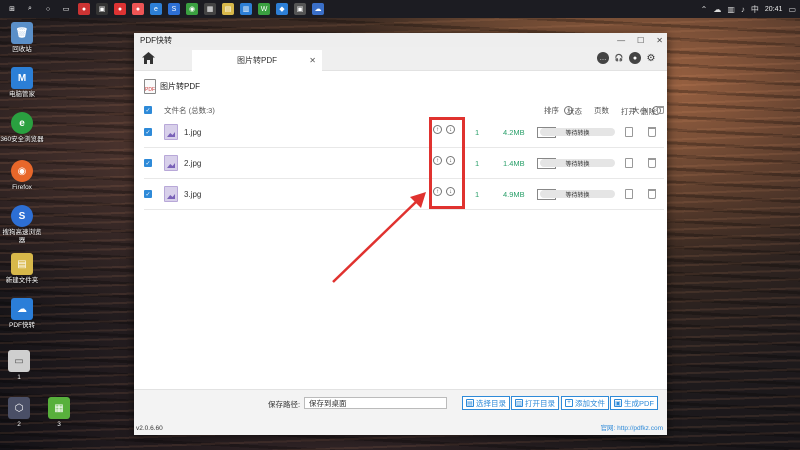 This screenshot has height=450, width=800. I want to click on tab-label: 图片转PDF, so click(257, 60).